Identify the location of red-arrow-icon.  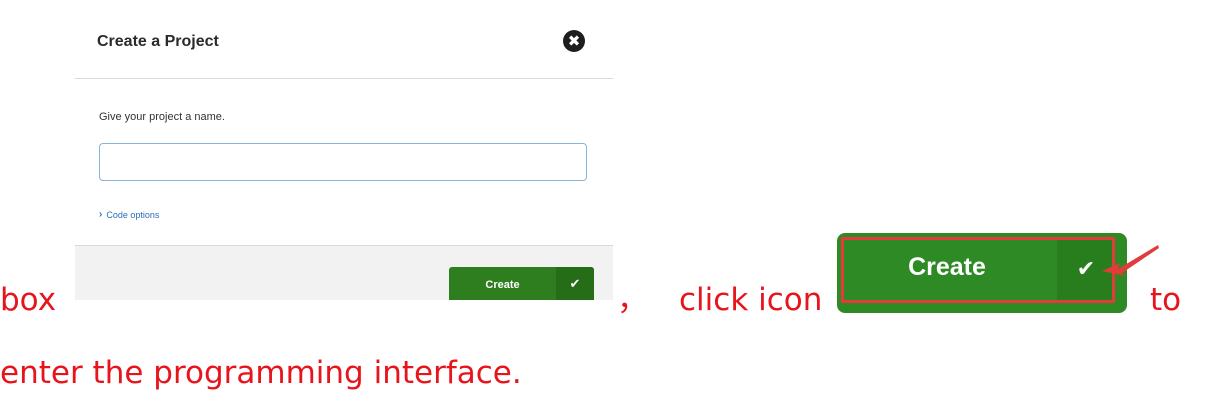
(1130, 260).